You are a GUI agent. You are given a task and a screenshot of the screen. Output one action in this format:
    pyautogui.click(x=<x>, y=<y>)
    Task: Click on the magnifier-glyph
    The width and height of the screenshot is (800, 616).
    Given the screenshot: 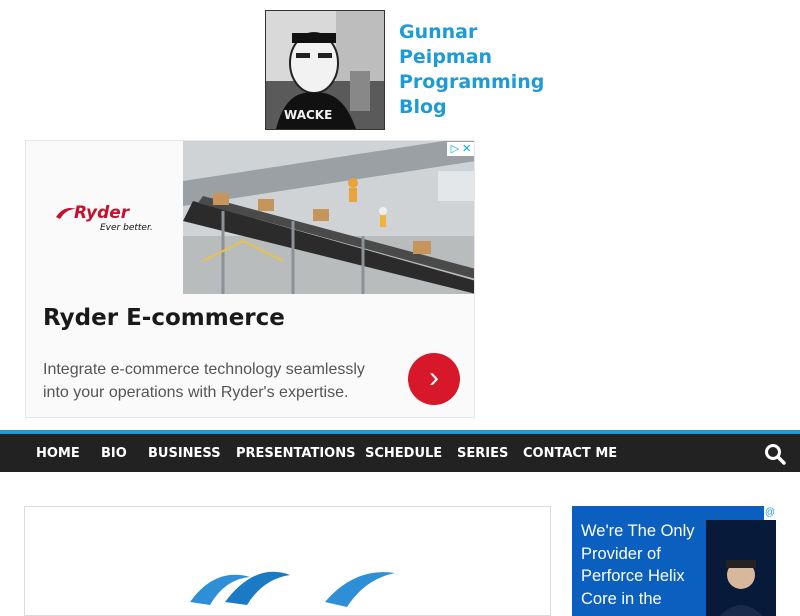 What is the action you would take?
    pyautogui.click(x=775, y=454)
    